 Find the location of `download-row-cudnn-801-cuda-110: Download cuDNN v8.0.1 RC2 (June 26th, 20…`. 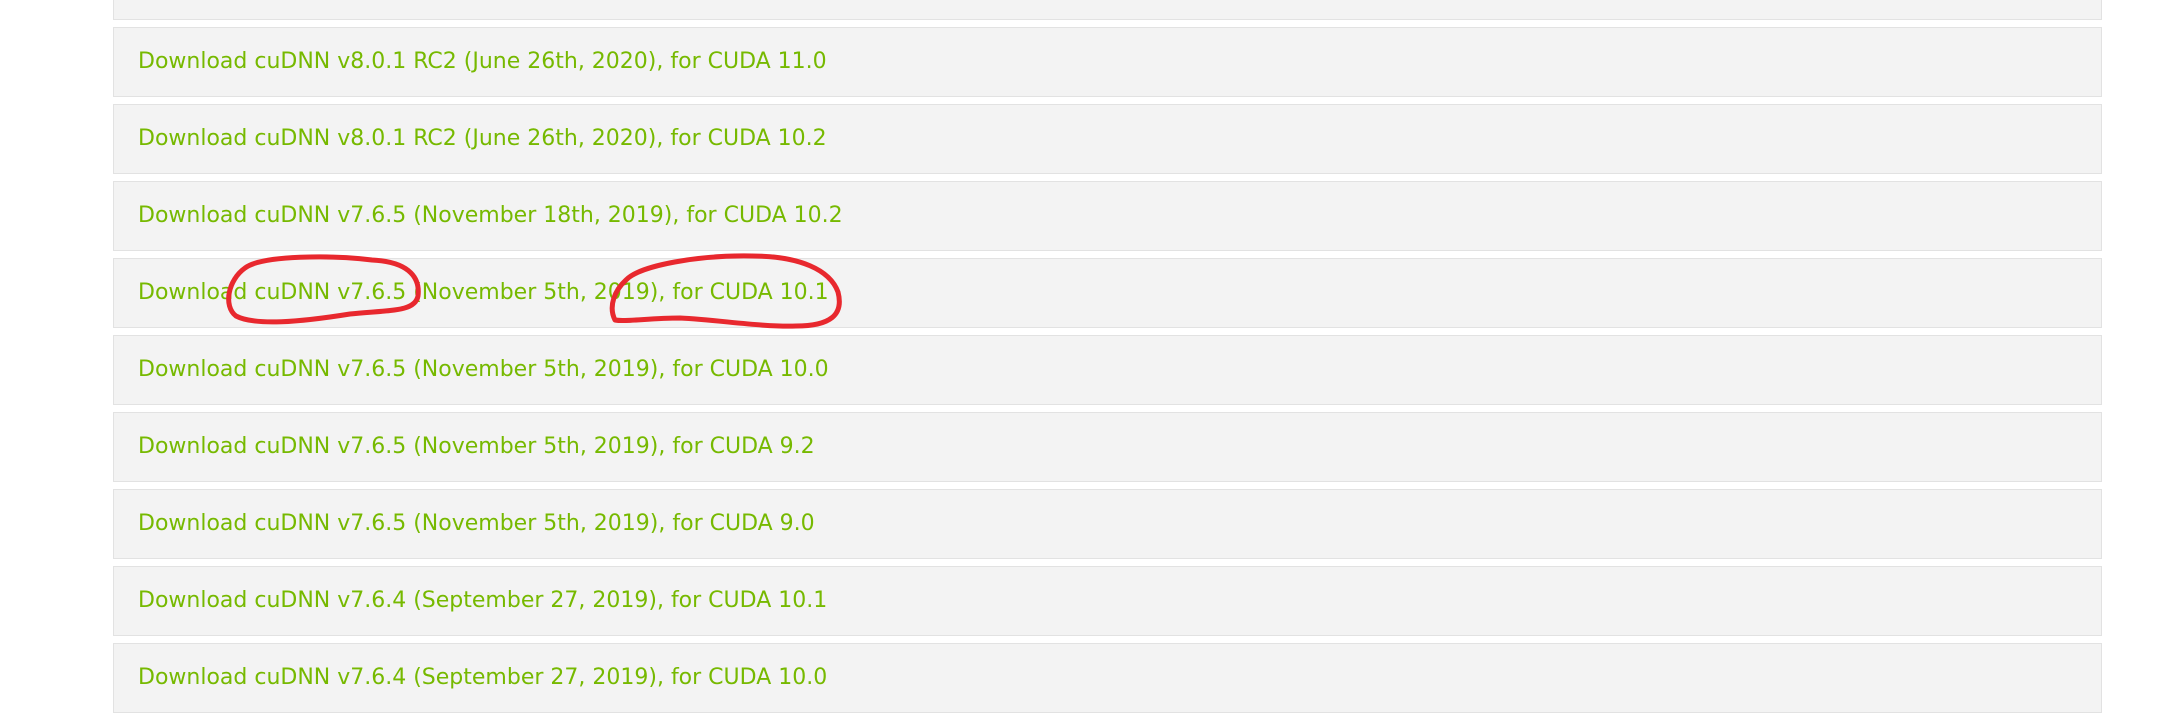

download-row-cudnn-801-cuda-110: Download cuDNN v8.0.1 RC2 (June 26th, 20… is located at coordinates (1107, 62).